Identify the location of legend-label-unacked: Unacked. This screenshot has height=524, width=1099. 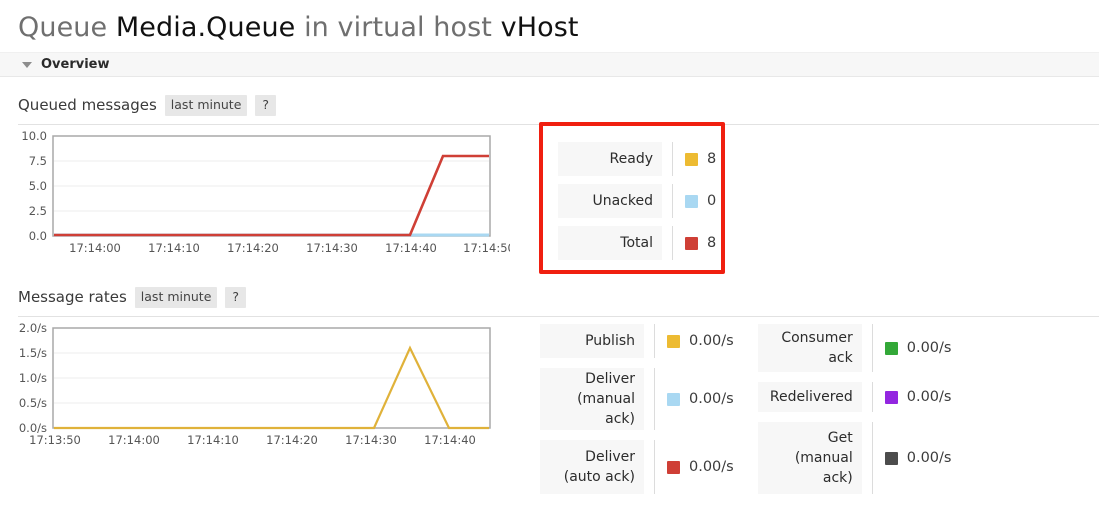
(610, 201).